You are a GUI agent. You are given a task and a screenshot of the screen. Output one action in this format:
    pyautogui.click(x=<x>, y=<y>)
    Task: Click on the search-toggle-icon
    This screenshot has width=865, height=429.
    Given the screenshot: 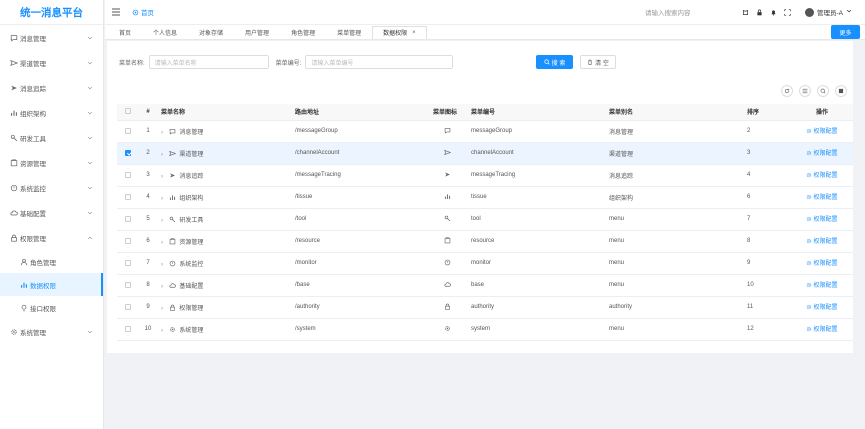 What is the action you would take?
    pyautogui.click(x=823, y=91)
    